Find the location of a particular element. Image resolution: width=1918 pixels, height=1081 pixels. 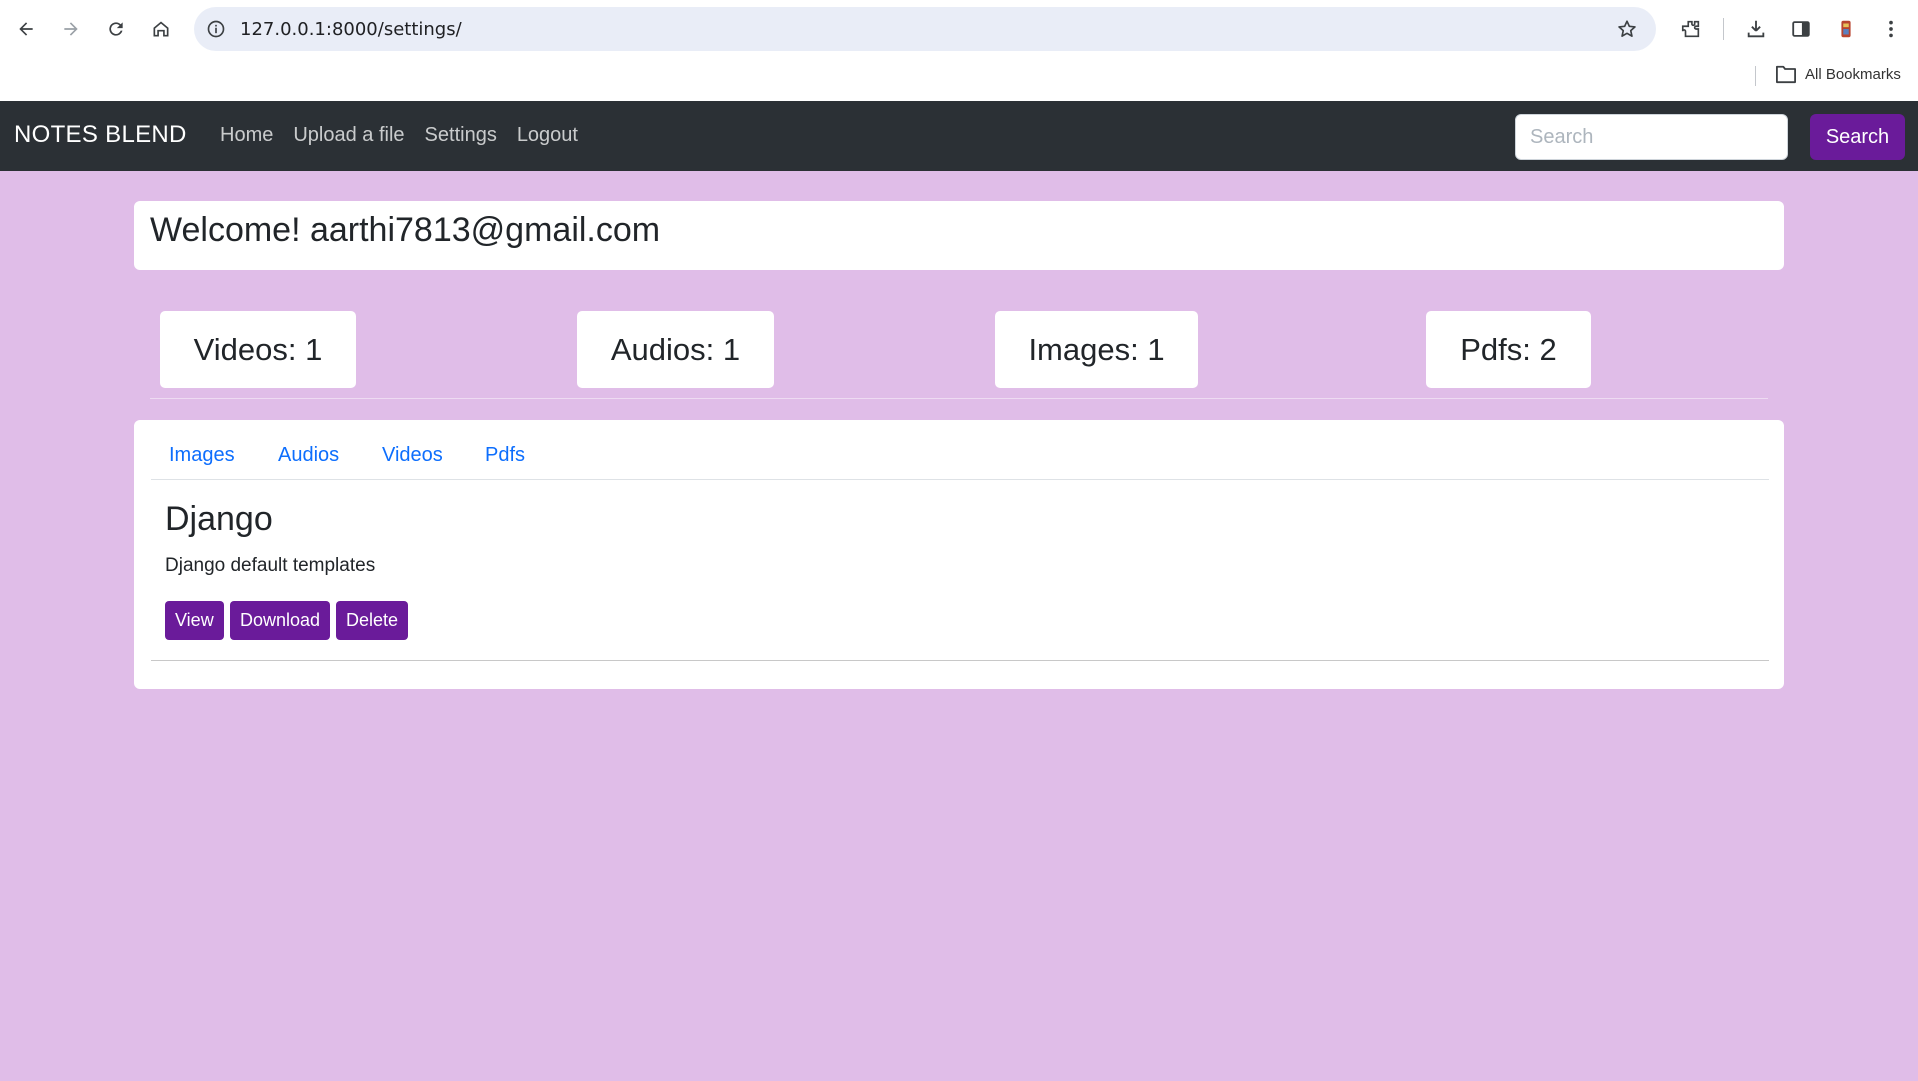

nav-link-home: Home is located at coordinates (246, 135).